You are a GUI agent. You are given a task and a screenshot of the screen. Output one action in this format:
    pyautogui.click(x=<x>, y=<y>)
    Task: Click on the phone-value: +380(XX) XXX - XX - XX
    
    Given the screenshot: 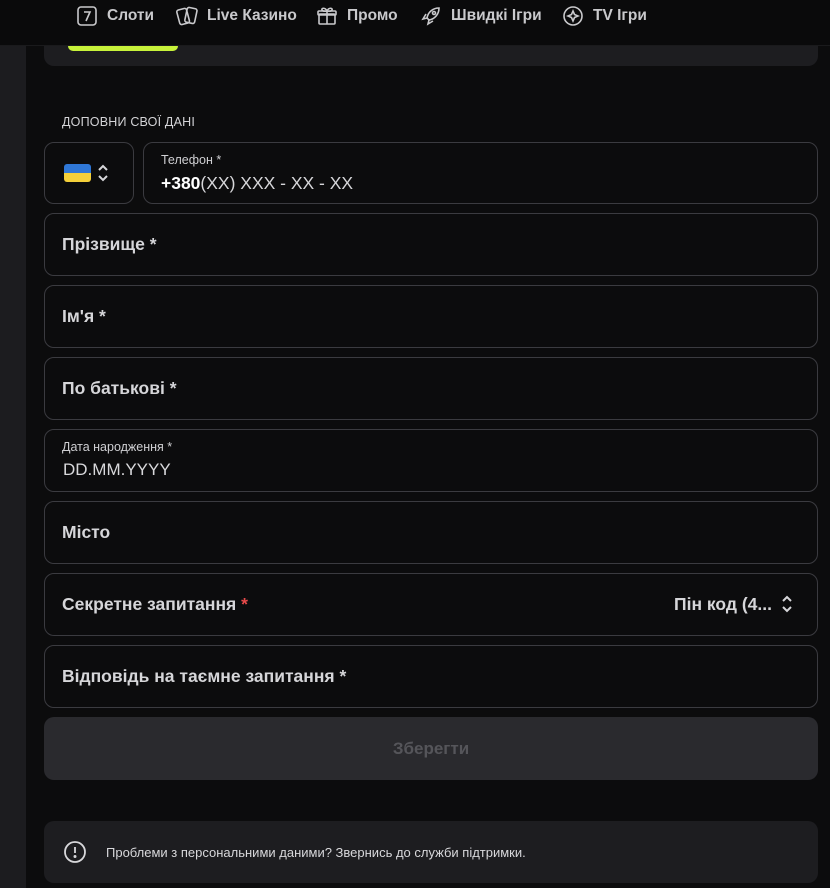 What is the action you would take?
    pyautogui.click(x=257, y=183)
    